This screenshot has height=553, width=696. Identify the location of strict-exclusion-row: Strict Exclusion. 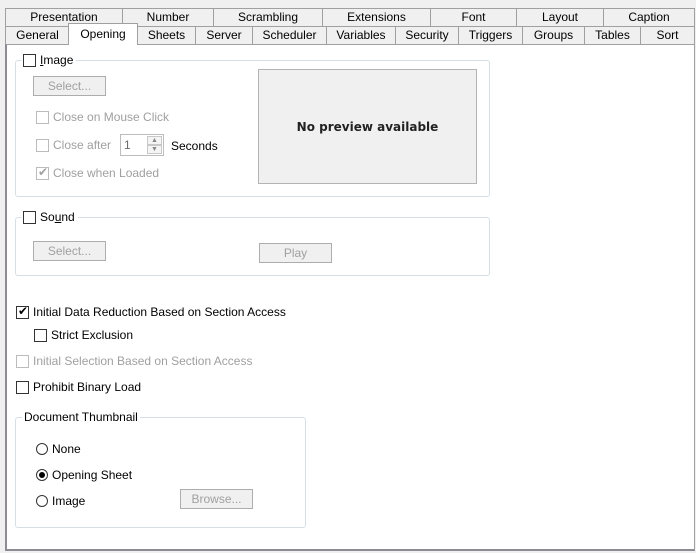
(83, 335).